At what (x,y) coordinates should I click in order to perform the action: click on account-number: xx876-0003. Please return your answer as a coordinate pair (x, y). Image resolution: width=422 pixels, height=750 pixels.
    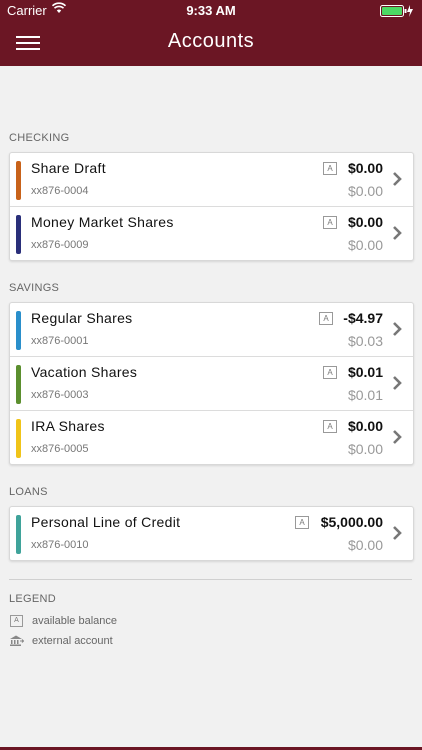
    Looking at the image, I should click on (60, 395).